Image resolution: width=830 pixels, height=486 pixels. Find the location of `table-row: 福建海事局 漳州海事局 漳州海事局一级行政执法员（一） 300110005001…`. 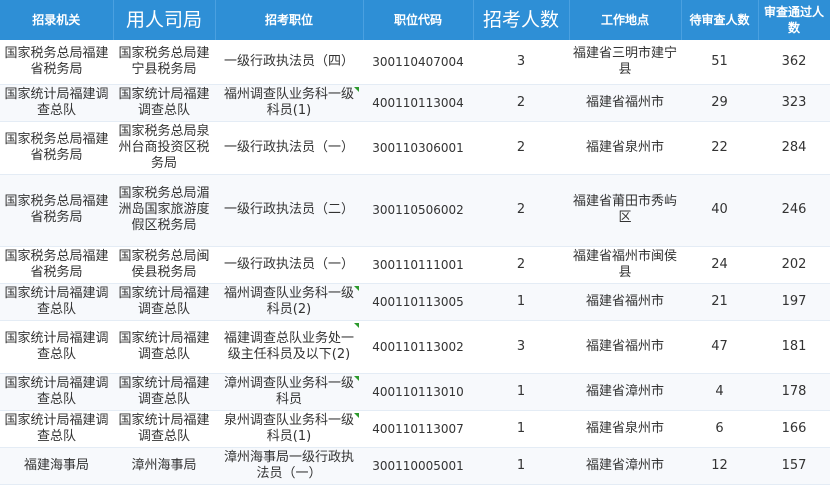

table-row: 福建海事局 漳州海事局 漳州海事局一级行政执法员（一） 300110005001… is located at coordinates (415, 466).